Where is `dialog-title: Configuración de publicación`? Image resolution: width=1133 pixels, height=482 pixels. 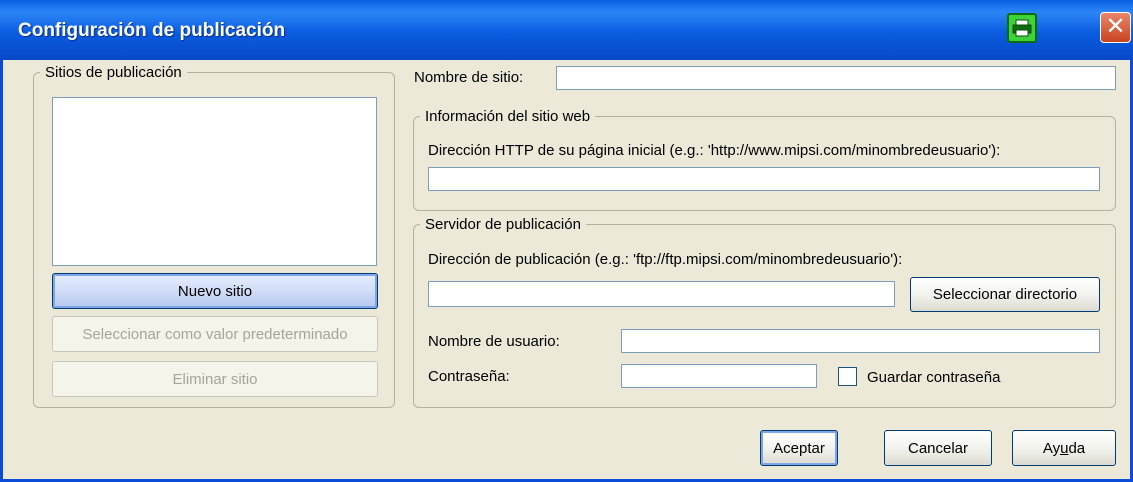 dialog-title: Configuración de publicación is located at coordinates (152, 30).